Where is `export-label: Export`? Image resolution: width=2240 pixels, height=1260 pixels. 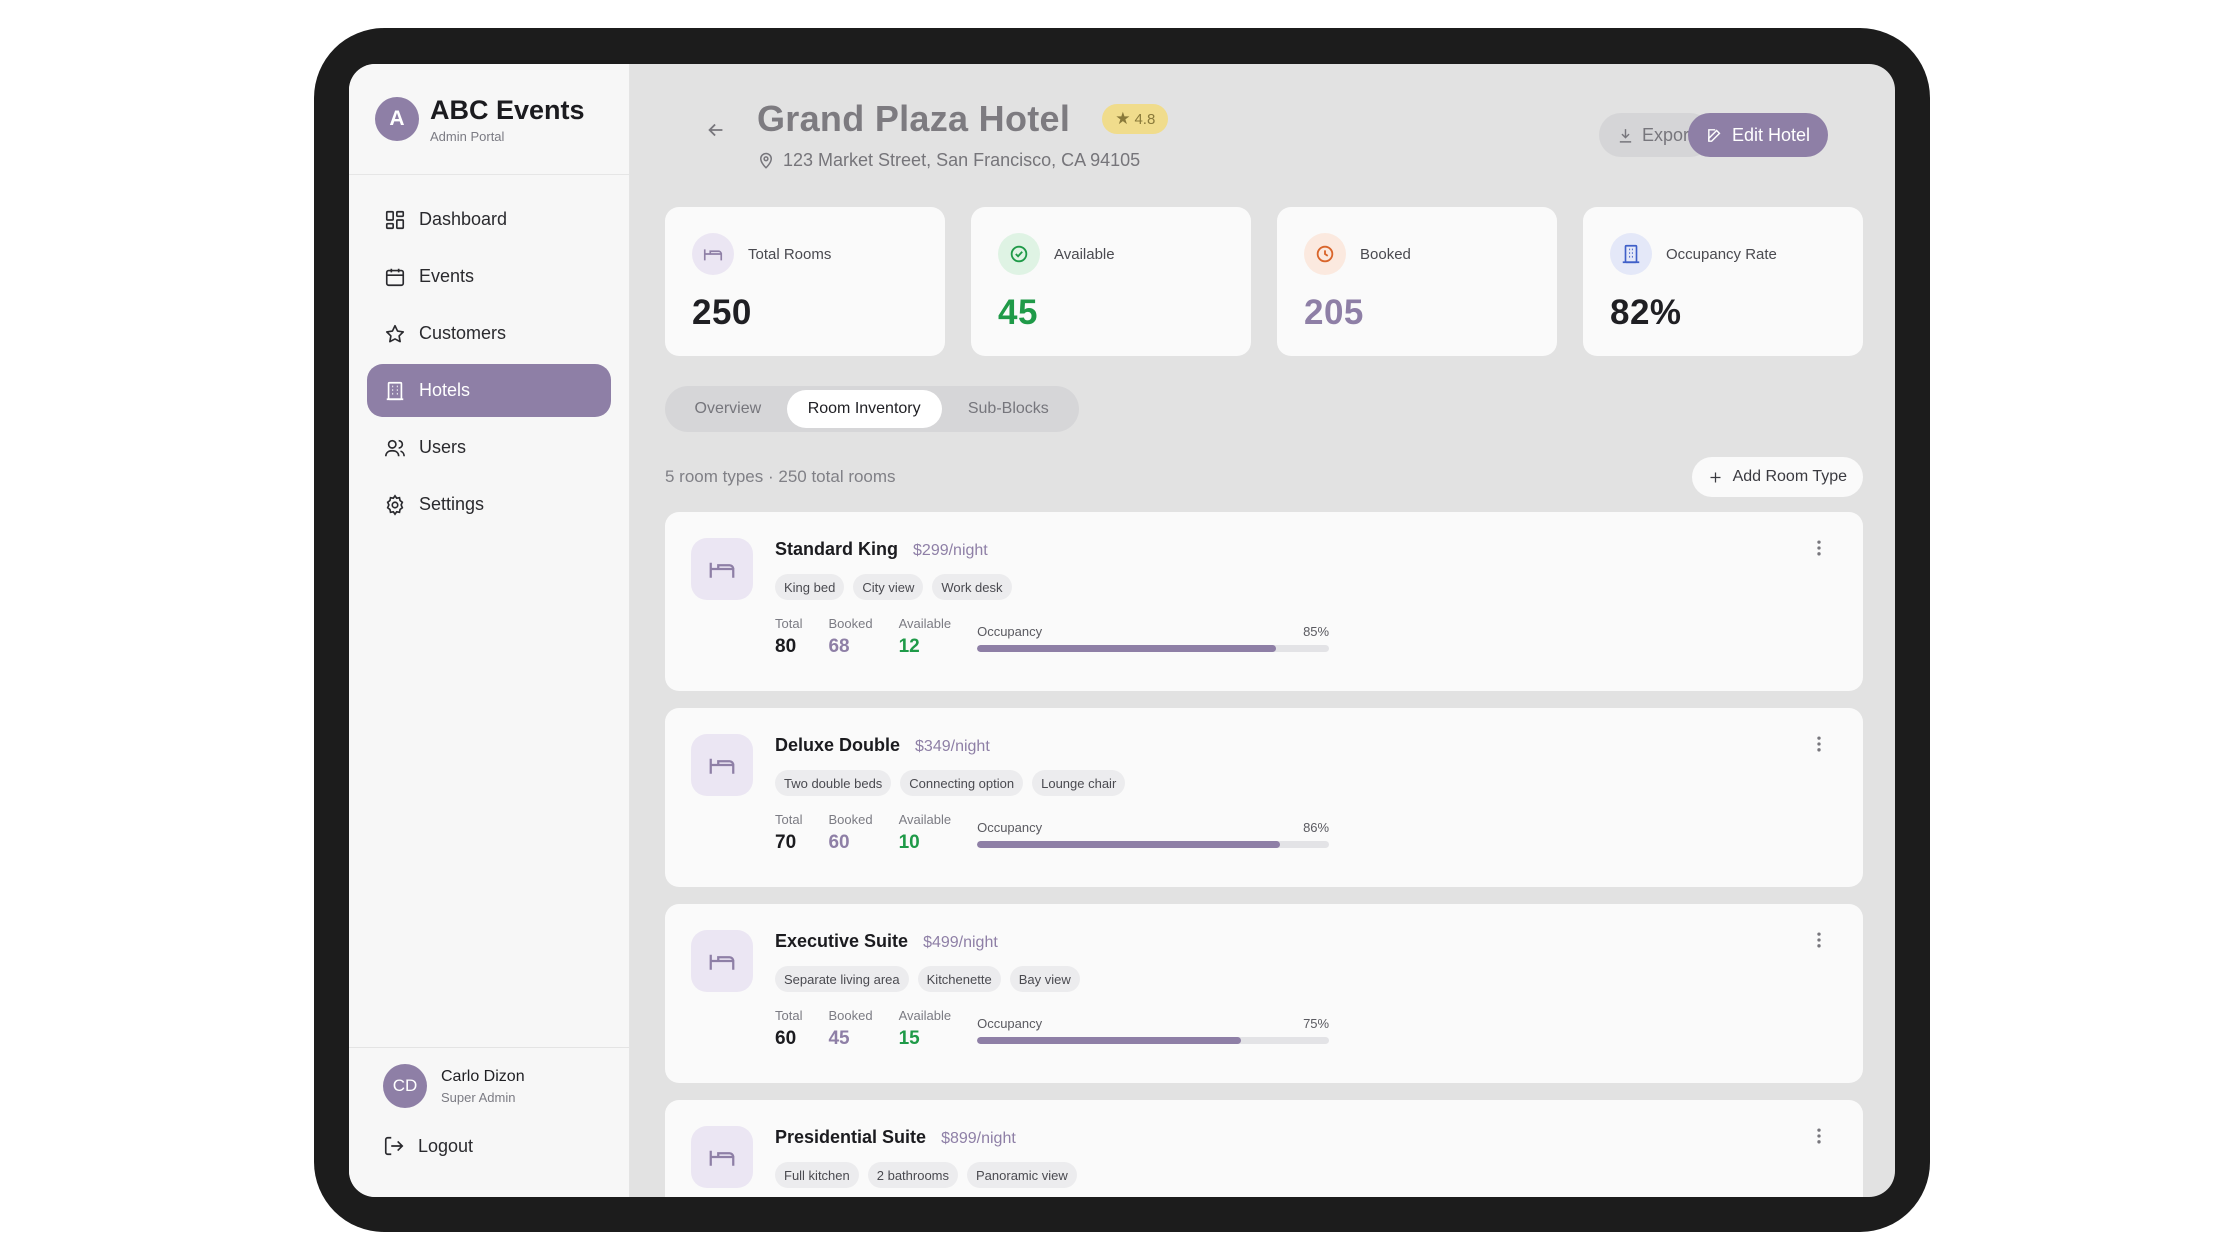 export-label: Export is located at coordinates (1667, 134).